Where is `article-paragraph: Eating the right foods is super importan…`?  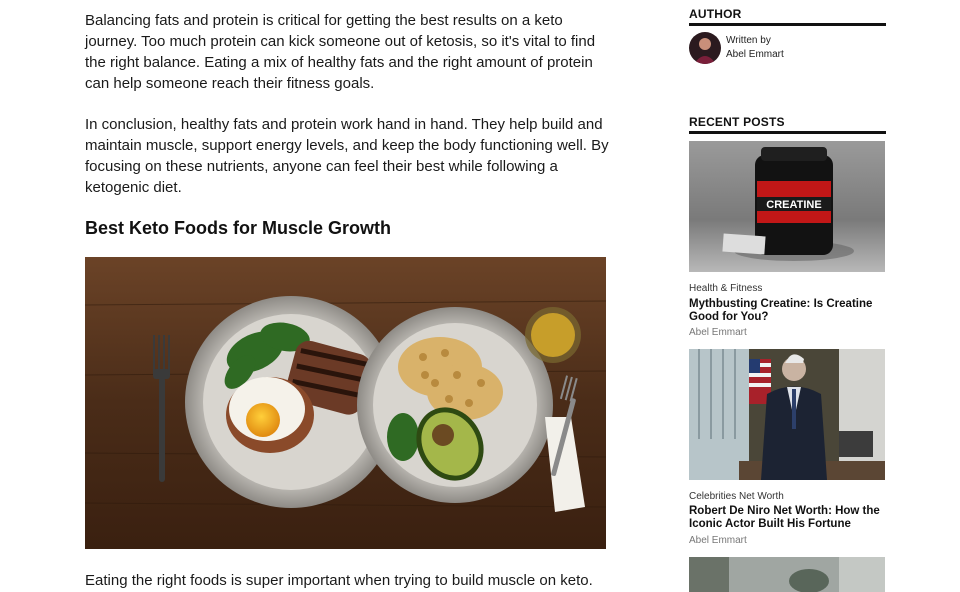
article-paragraph: Eating the right foods is super importan… is located at coordinates (339, 580).